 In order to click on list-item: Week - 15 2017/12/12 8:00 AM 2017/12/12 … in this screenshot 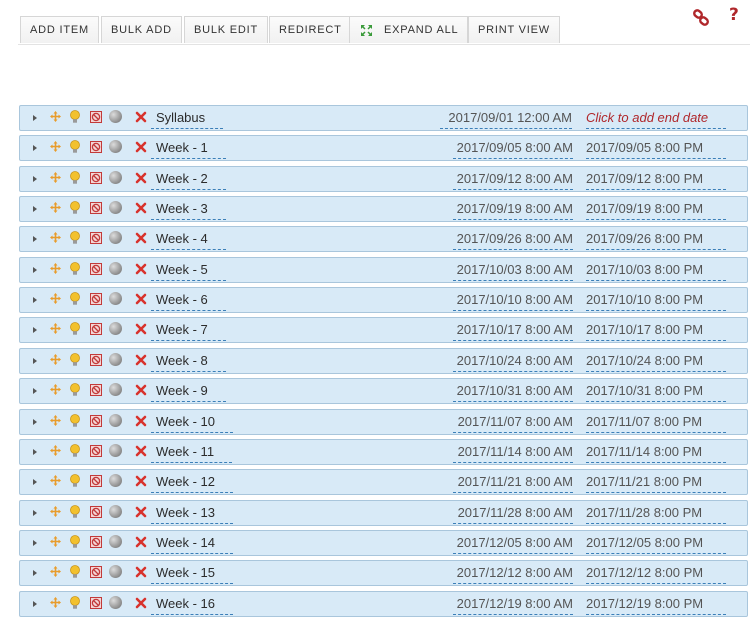, I will do `click(383, 573)`.